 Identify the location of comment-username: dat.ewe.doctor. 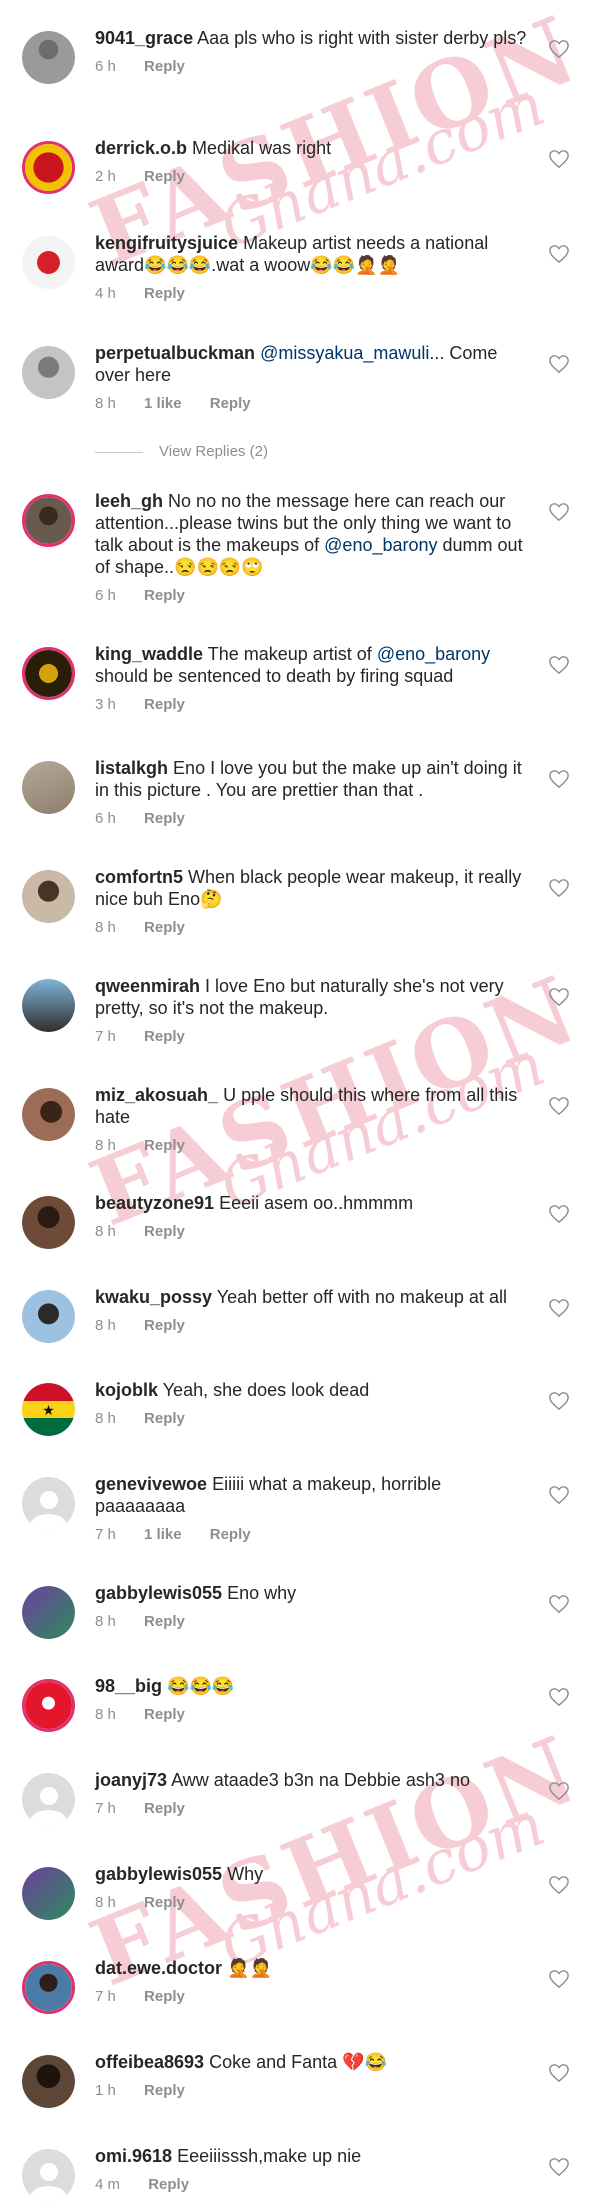
(158, 1968).